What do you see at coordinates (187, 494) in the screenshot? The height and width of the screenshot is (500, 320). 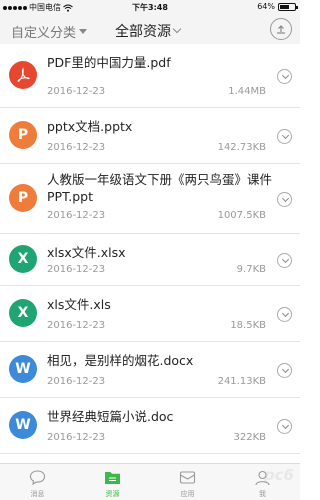 I see `tab-label: 应用` at bounding box center [187, 494].